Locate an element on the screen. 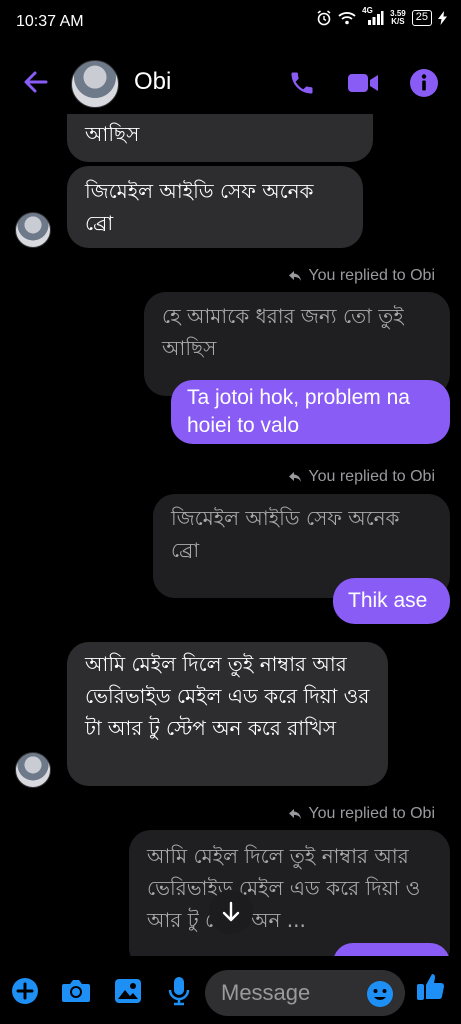  outgoing-message: Thik ase is located at coordinates (391, 601).